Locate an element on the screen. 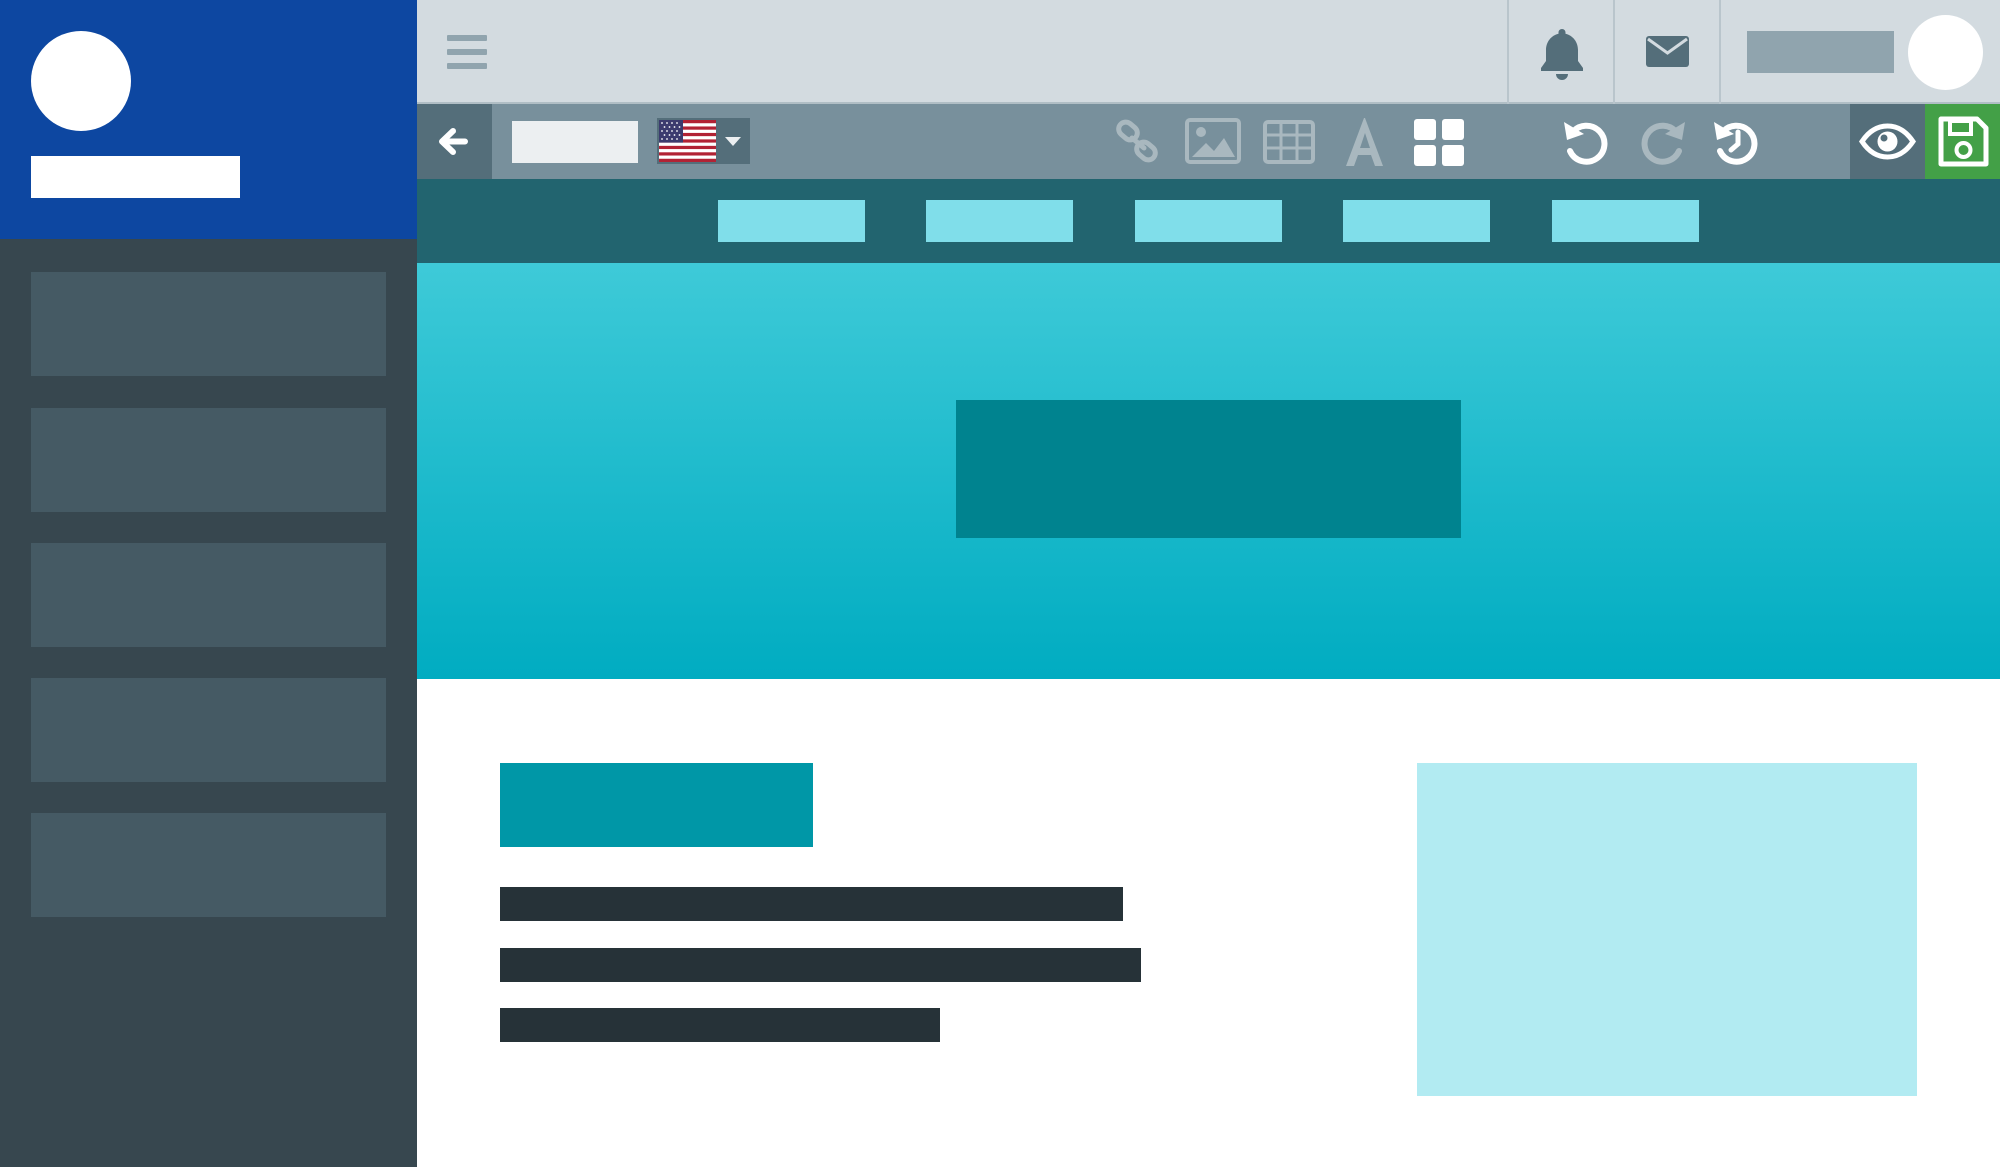 This screenshot has height=1167, width=2000. eye-icon is located at coordinates (1887, 141).